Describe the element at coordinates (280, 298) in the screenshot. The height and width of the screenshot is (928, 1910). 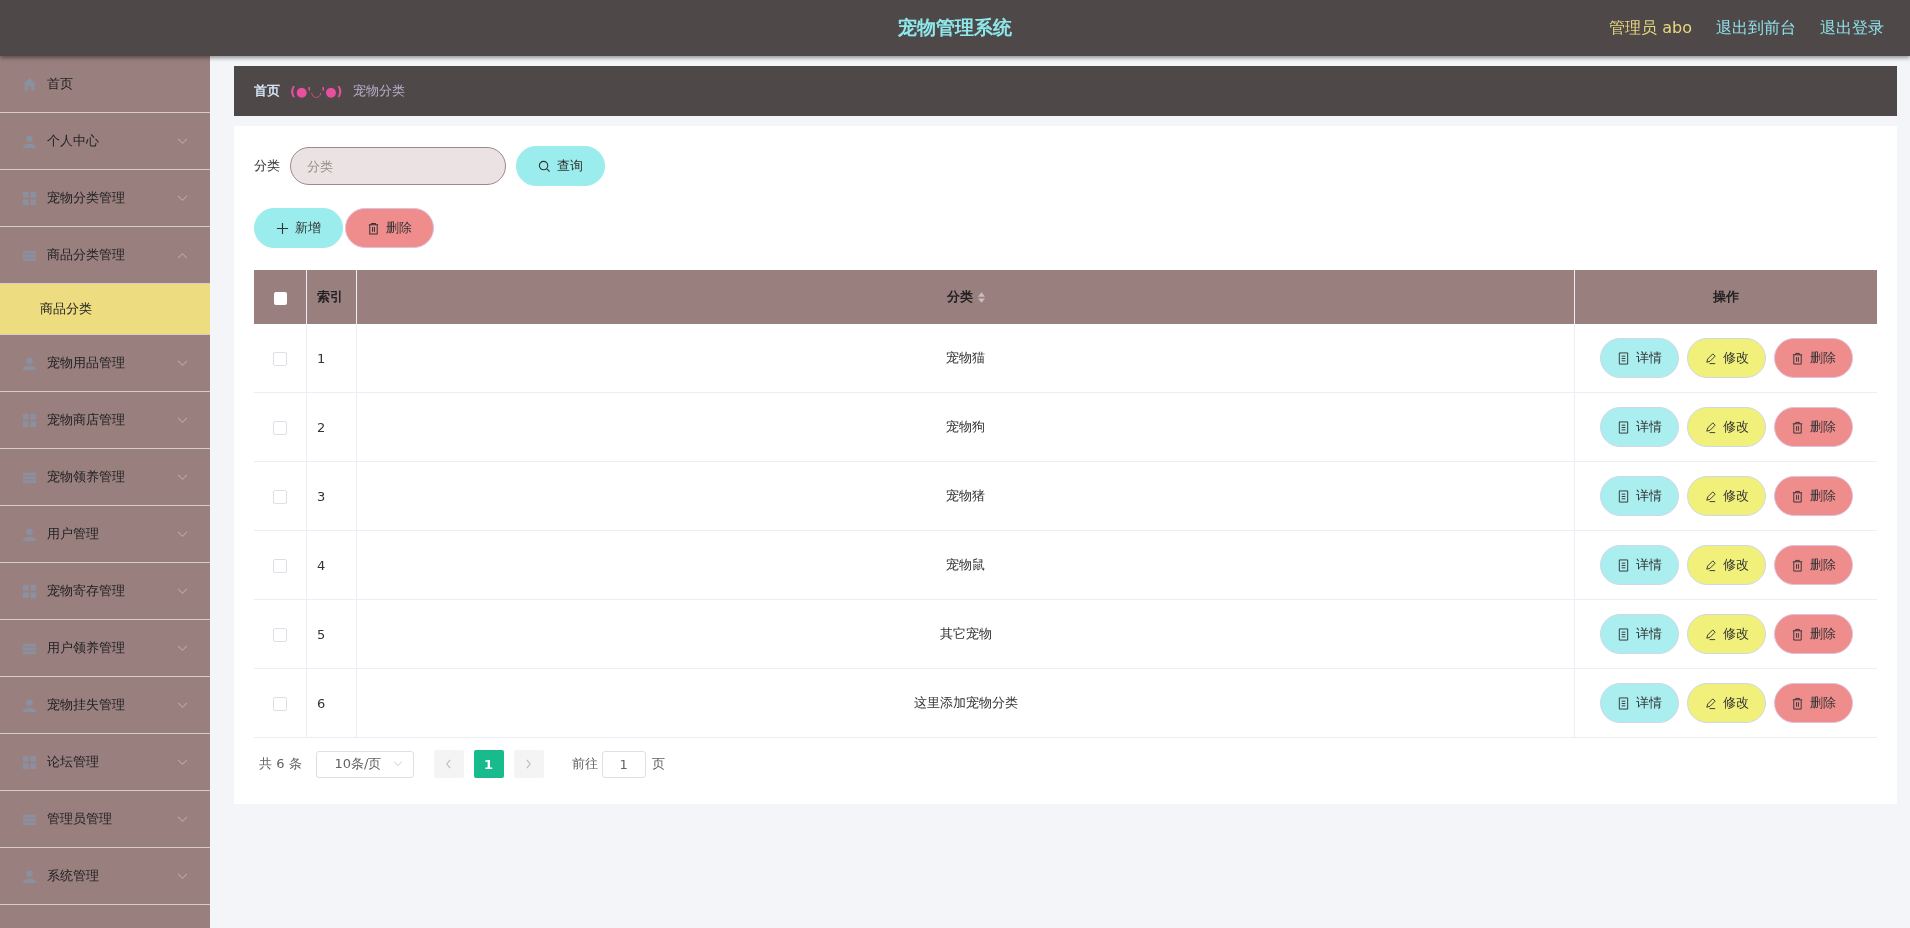
I see `select-all-checkbox` at that location.